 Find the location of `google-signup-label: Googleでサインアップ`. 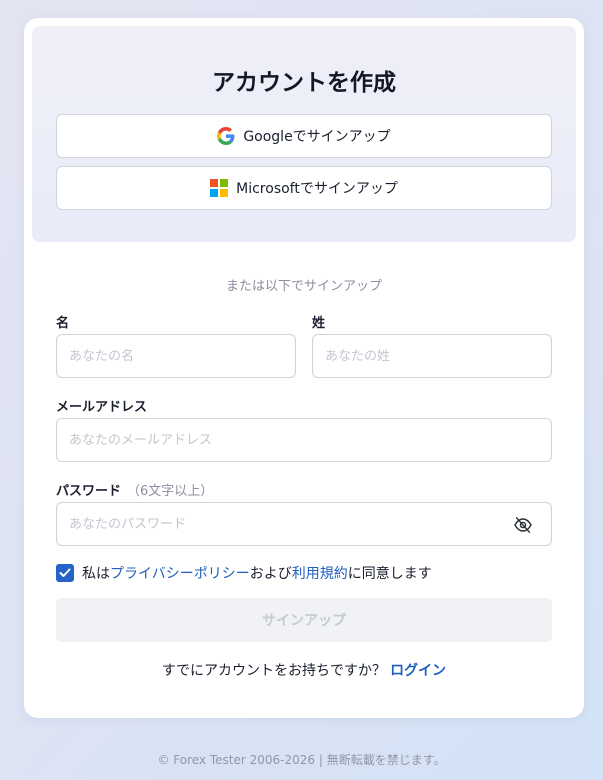

google-signup-label: Googleでサインアップ is located at coordinates (317, 137).